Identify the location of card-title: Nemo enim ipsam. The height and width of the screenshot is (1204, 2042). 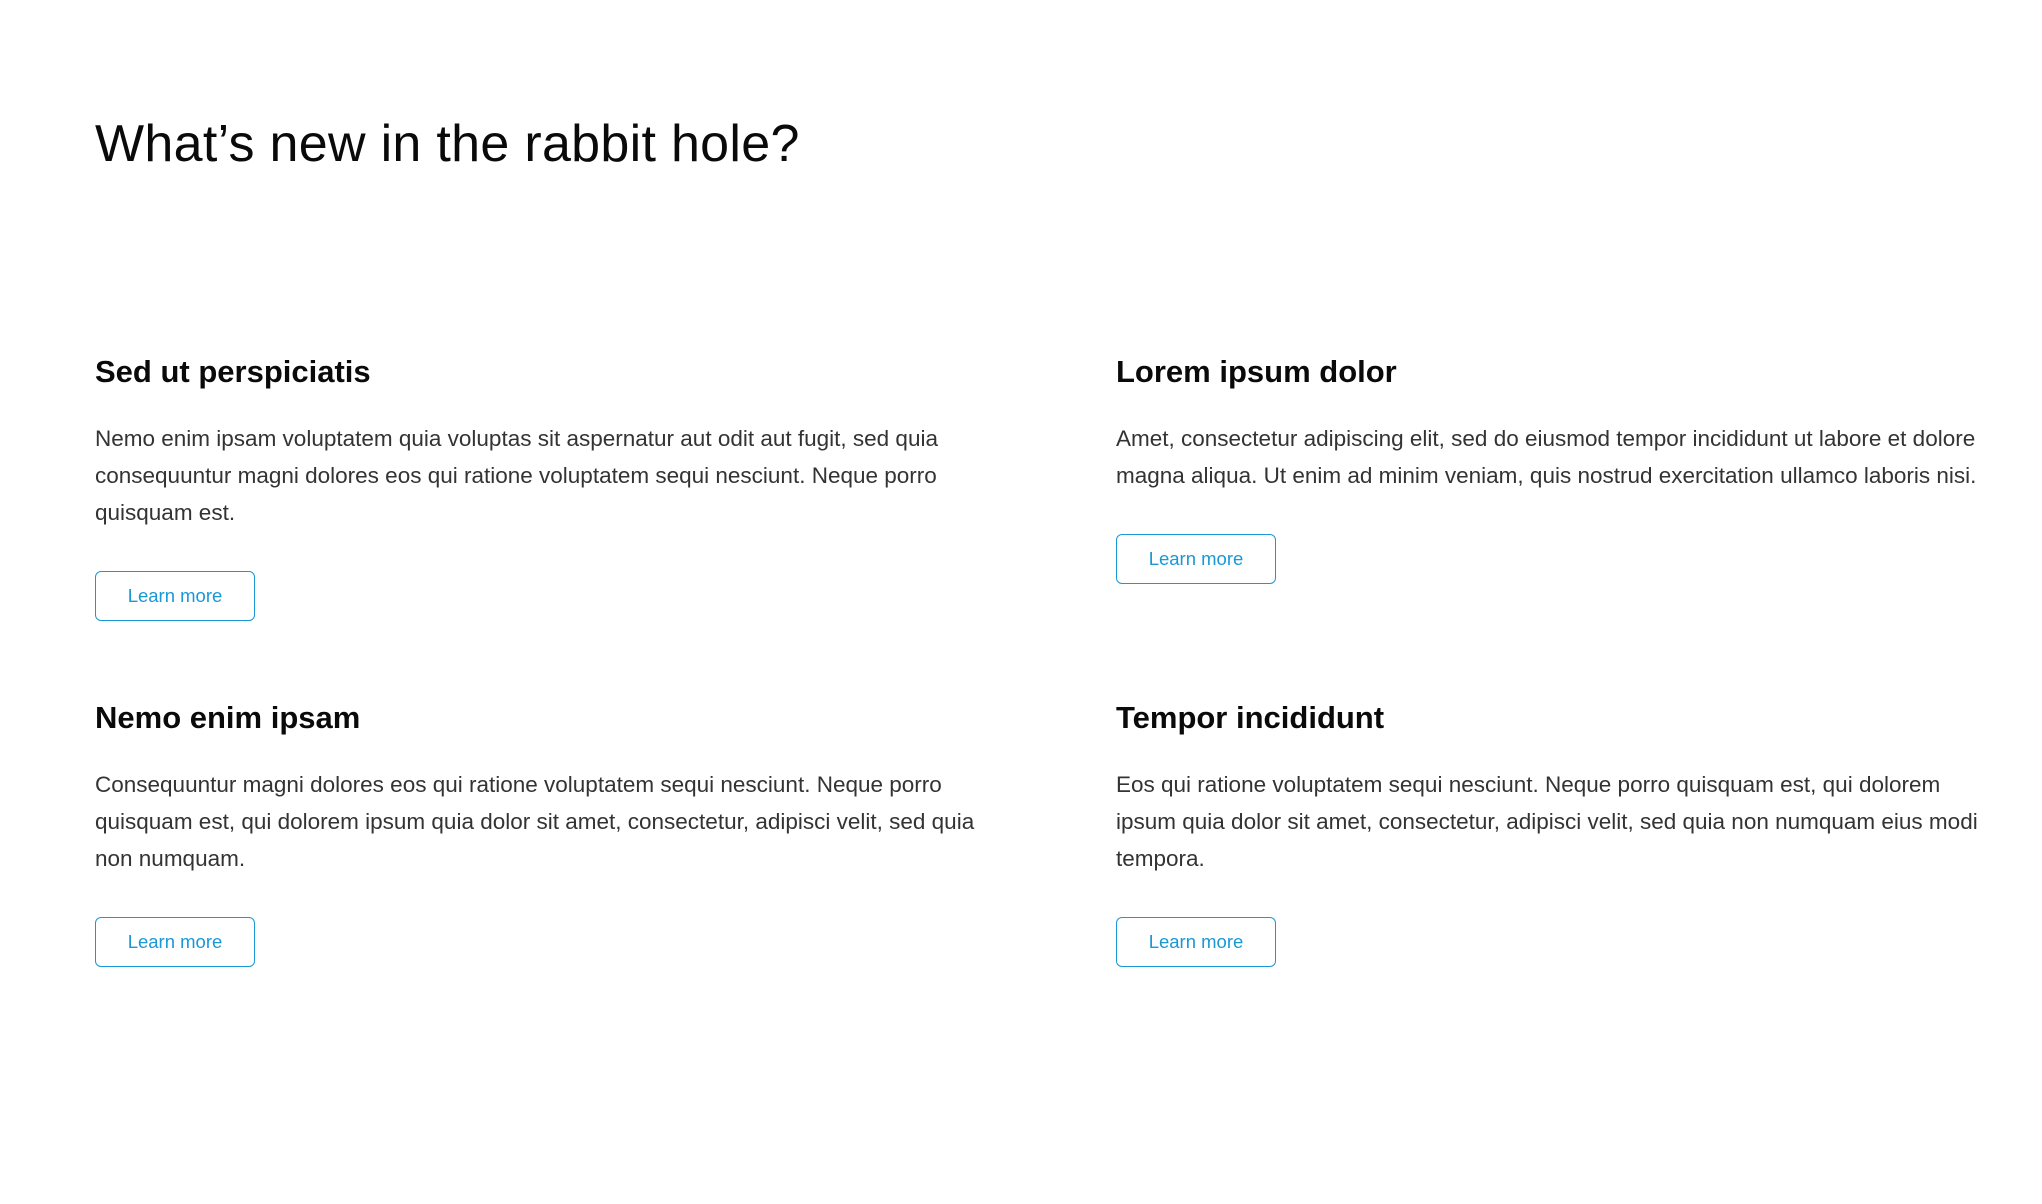
(228, 717).